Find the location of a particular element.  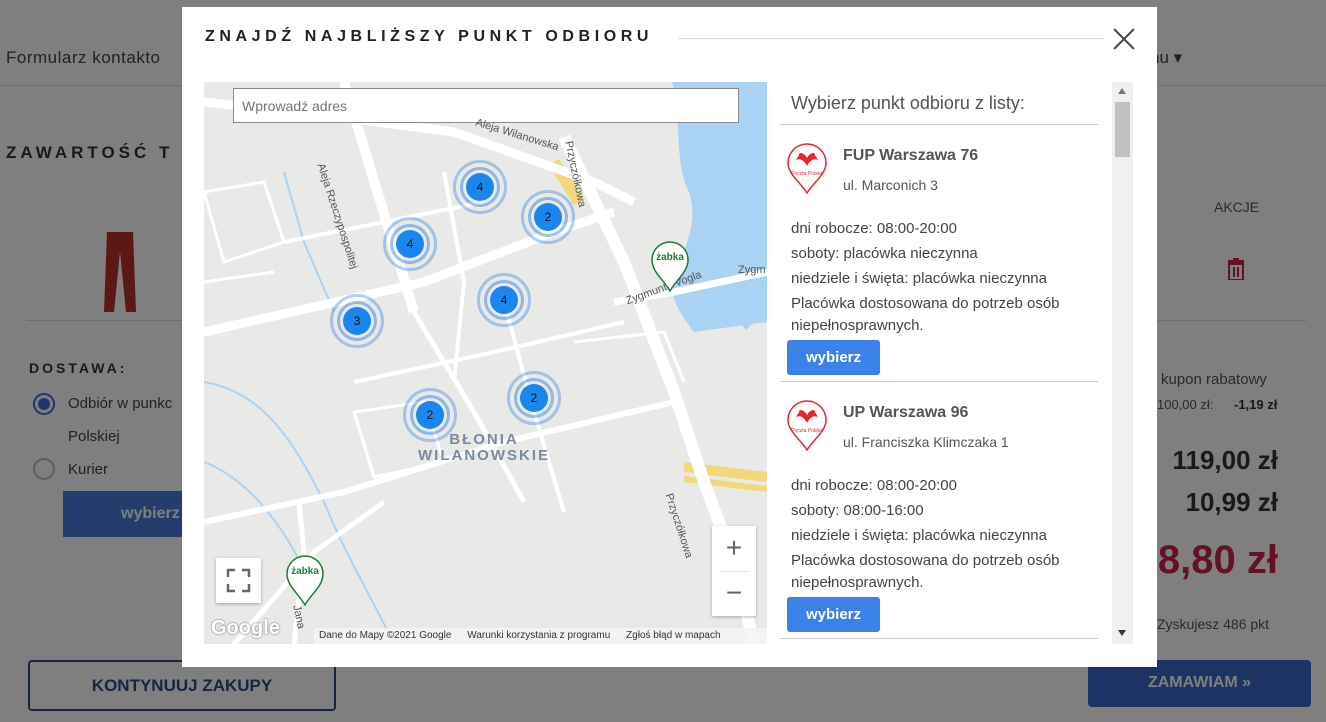

map-report-link: Zgłoś błąd w mapach is located at coordinates (673, 636).